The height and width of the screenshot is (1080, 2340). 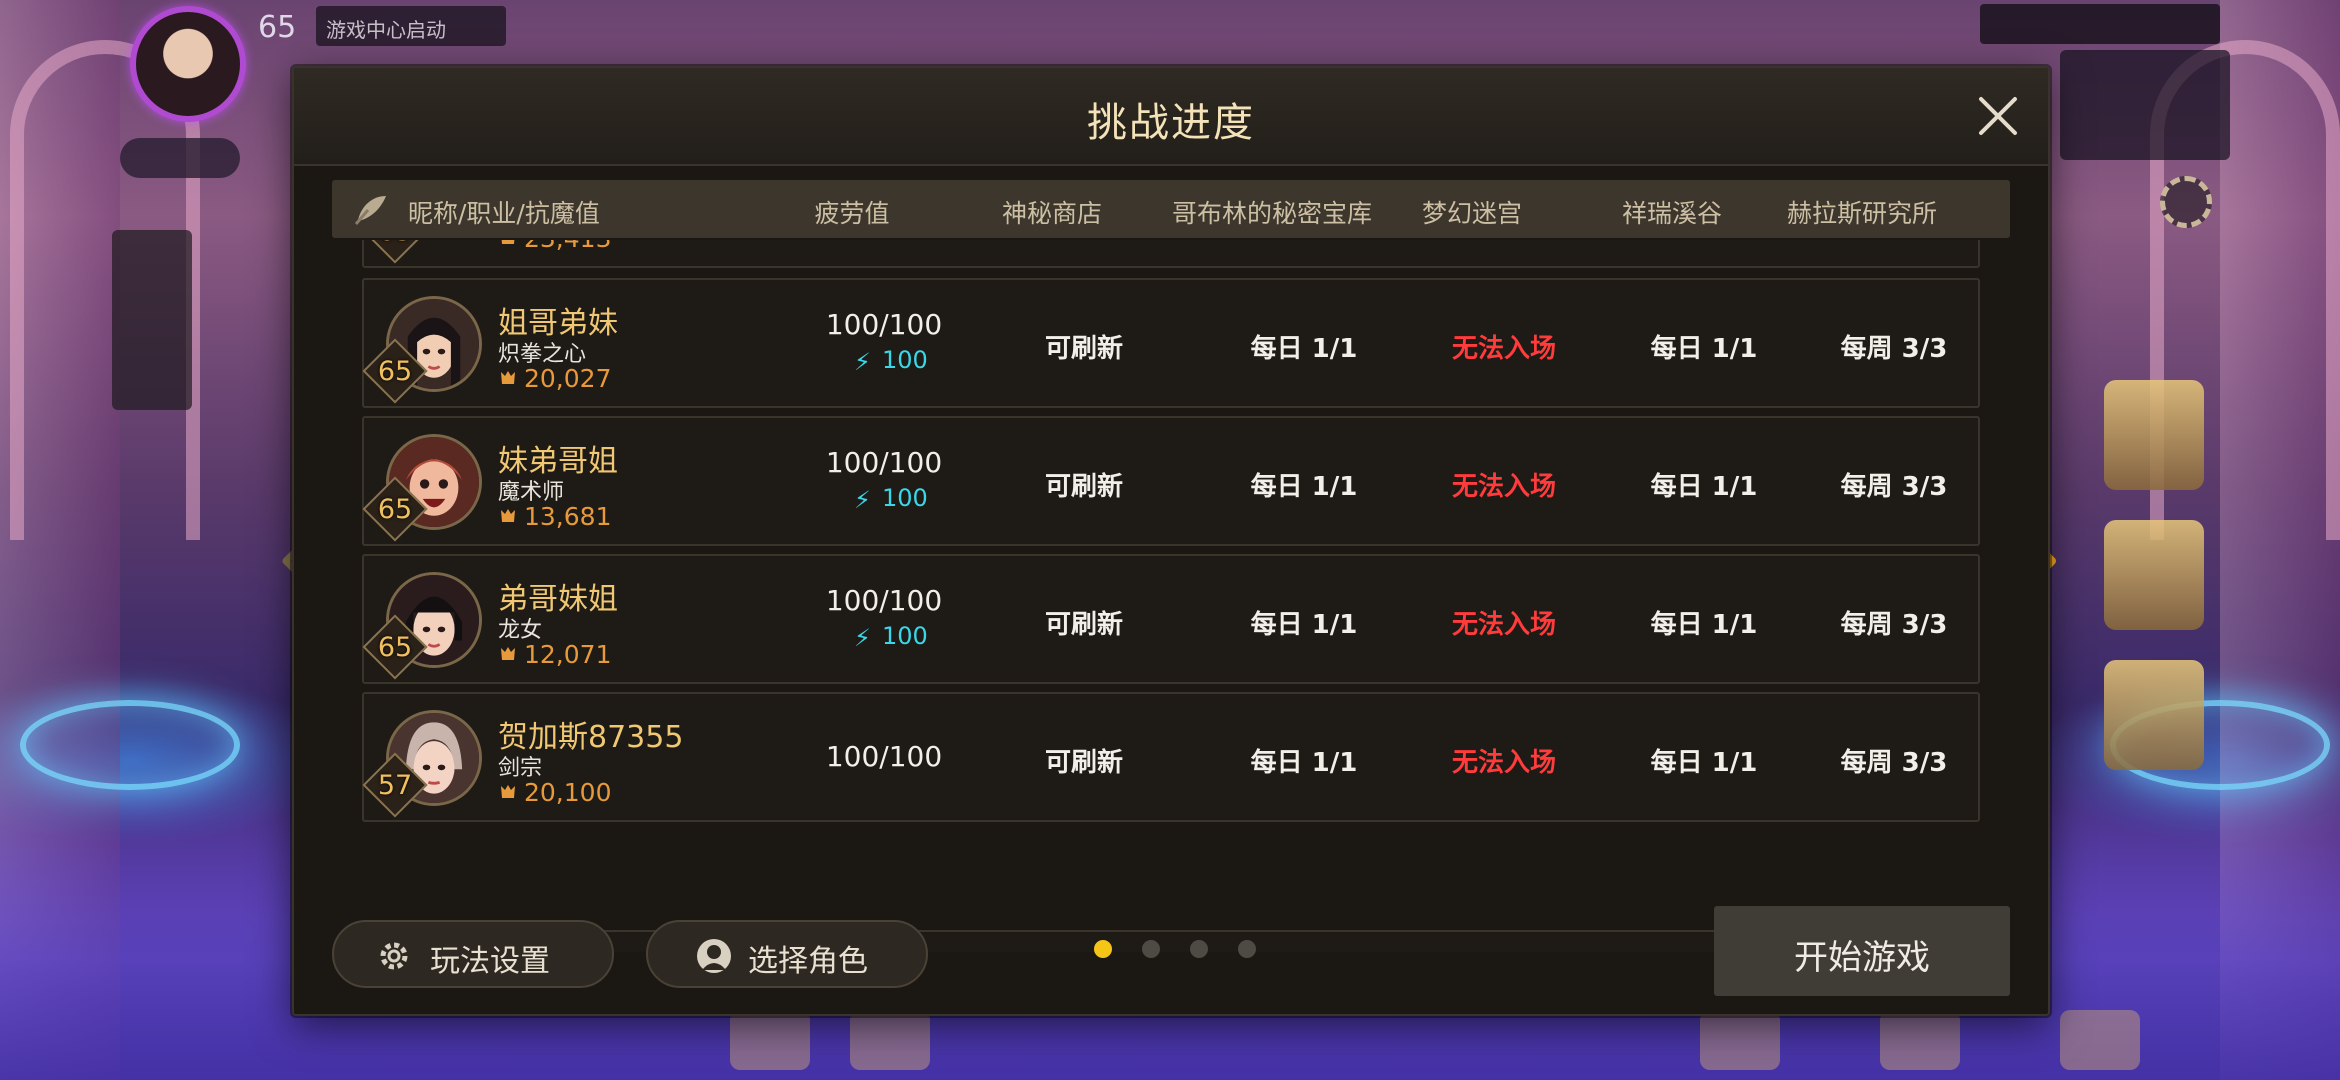 What do you see at coordinates (567, 246) in the screenshot?
I see `power-value: 23,413` at bounding box center [567, 246].